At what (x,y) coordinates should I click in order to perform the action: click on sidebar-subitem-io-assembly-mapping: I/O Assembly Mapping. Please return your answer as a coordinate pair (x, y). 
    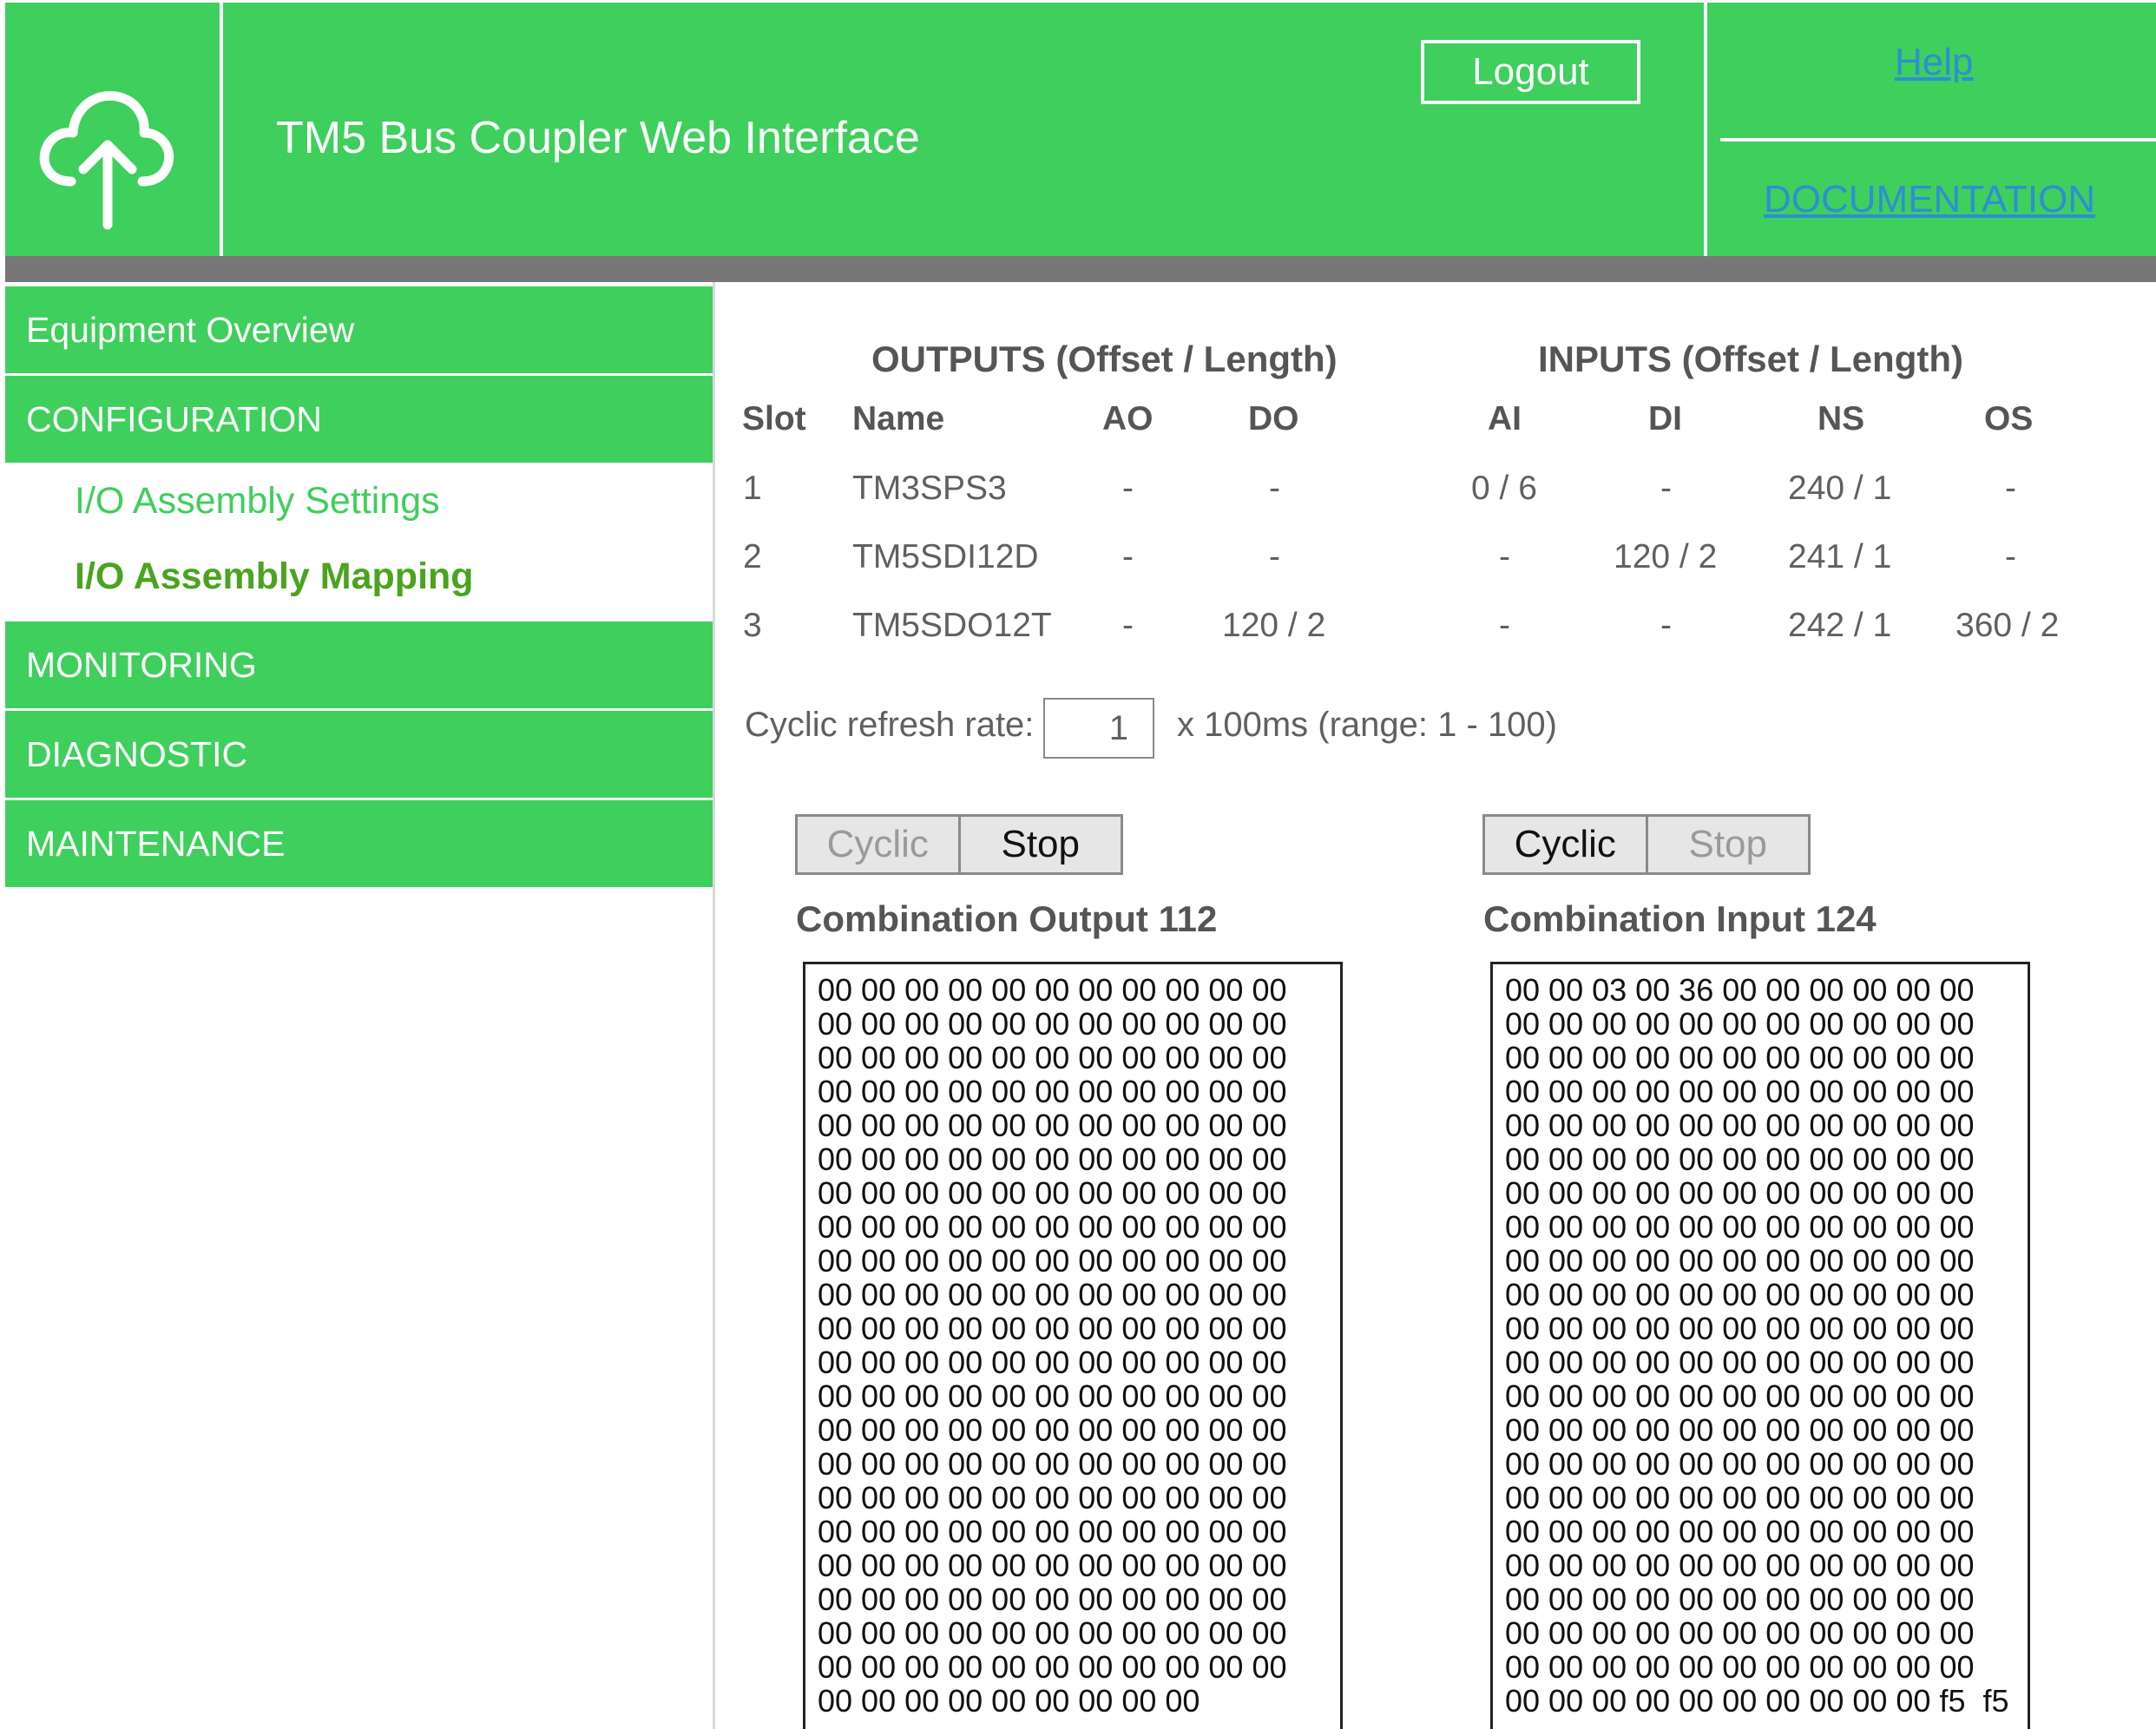
    Looking at the image, I should click on (274, 577).